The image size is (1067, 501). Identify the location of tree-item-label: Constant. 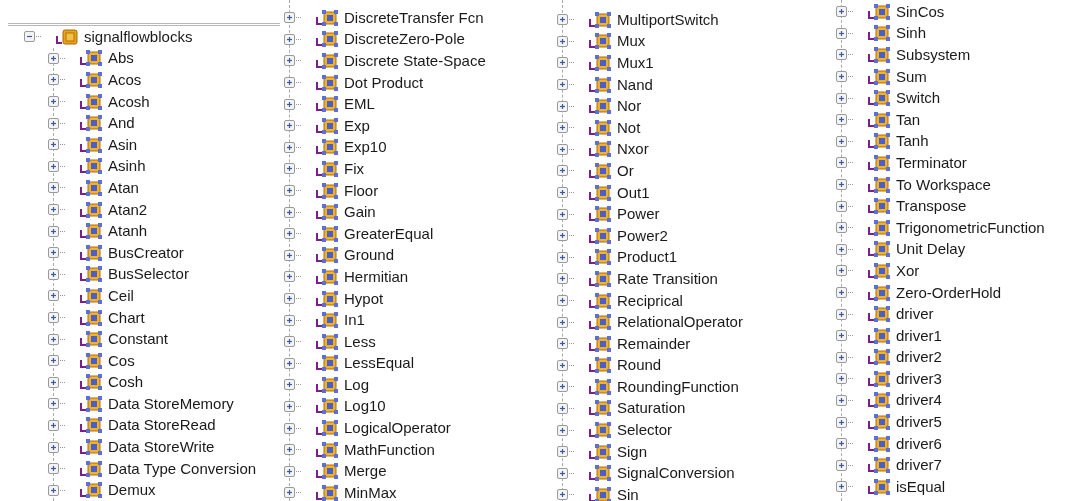
(138, 339).